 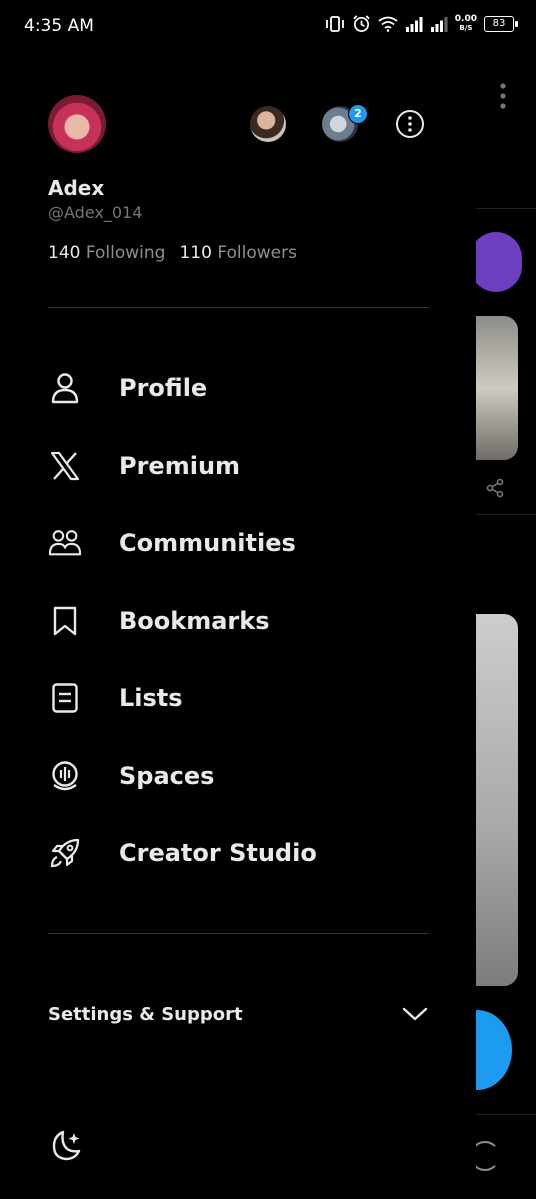 What do you see at coordinates (503, 96) in the screenshot?
I see `background-more-icon` at bounding box center [503, 96].